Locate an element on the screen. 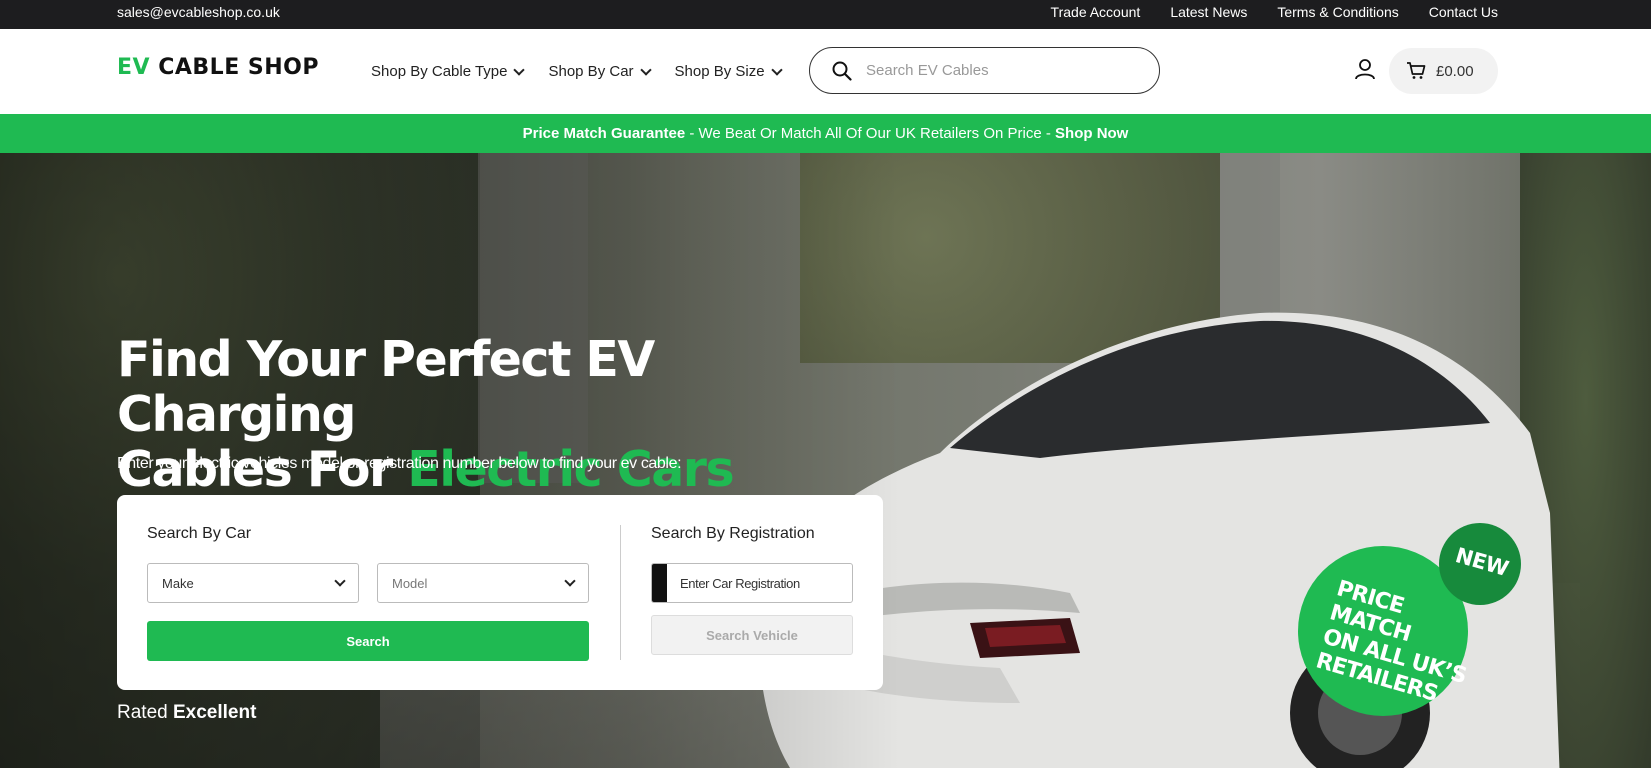 This screenshot has height=768, width=1651. terms-link: Terms & Conditions is located at coordinates (1337, 12).